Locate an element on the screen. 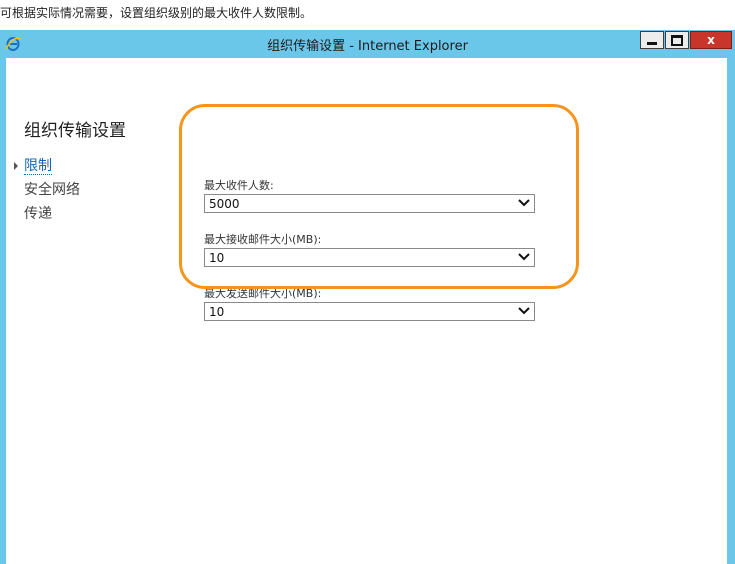  nav-item-safe-network: 安全网络 is located at coordinates (47, 192).